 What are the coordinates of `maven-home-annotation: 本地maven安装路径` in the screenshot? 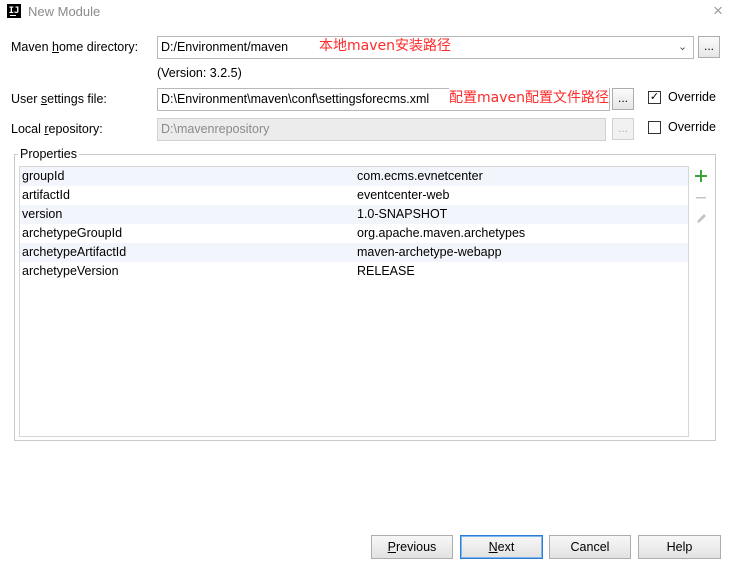 It's located at (385, 46).